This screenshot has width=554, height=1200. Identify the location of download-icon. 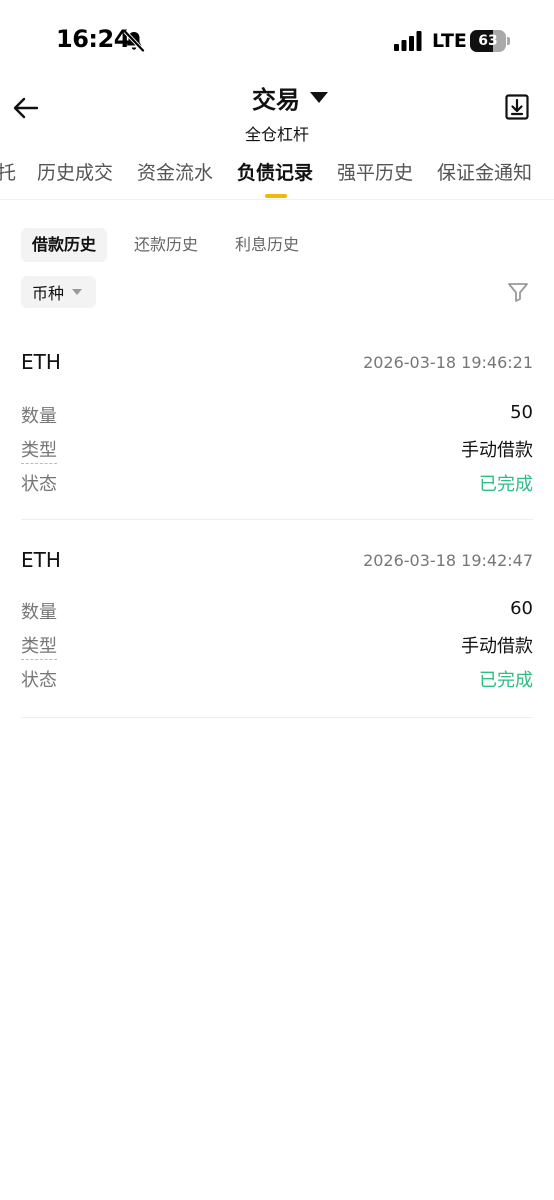
(517, 107).